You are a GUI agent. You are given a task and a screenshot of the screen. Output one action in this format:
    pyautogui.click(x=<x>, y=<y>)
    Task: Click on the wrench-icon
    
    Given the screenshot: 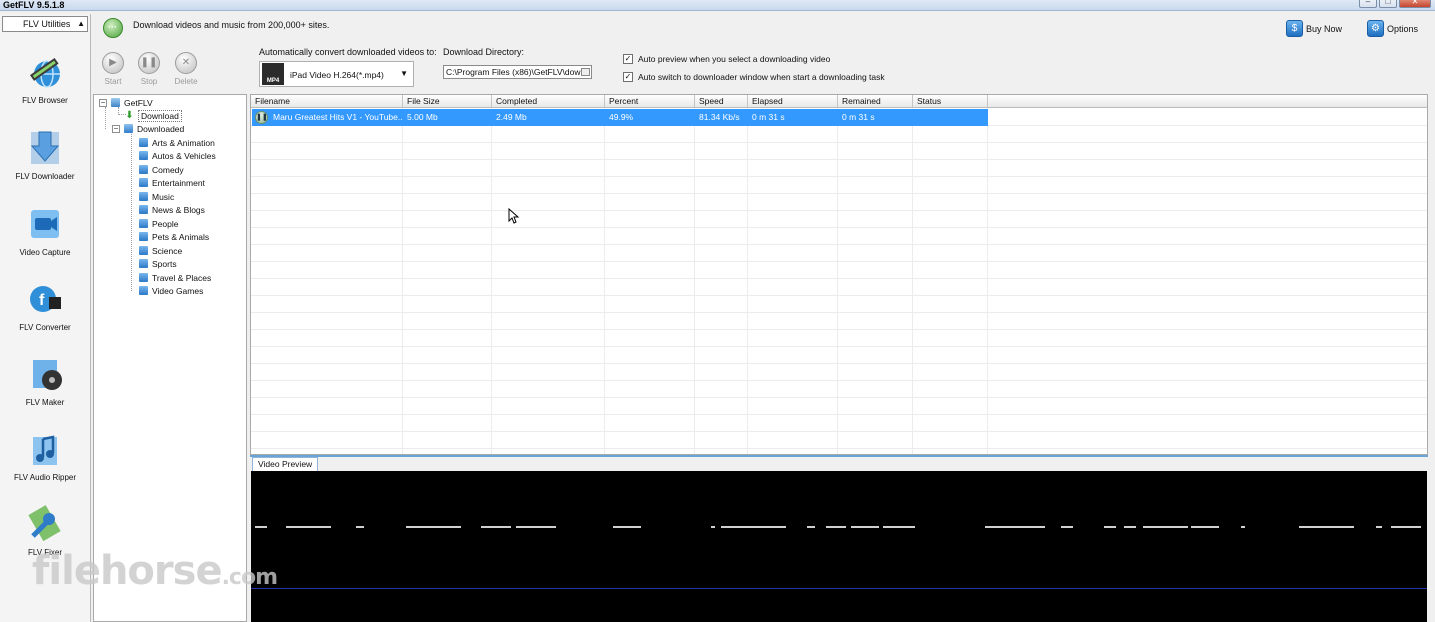 What is the action you would take?
    pyautogui.click(x=44, y=523)
    